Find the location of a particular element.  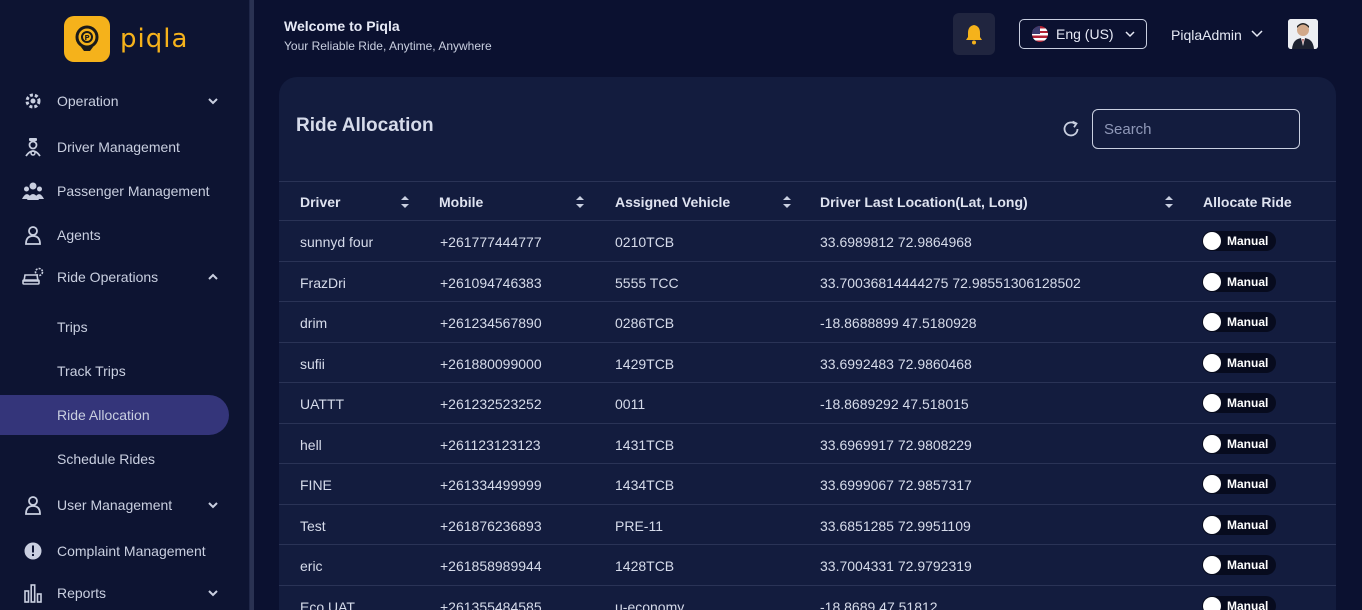

sidebar-item-label: Driver Management is located at coordinates (118, 147).